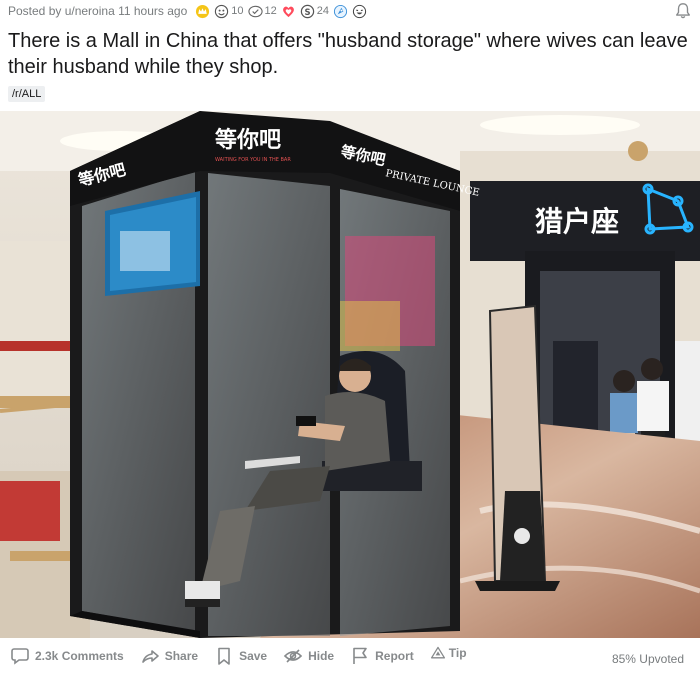 This screenshot has height=673, width=700. Describe the element at coordinates (359, 11) in the screenshot. I see `laughing-award-icon` at that location.